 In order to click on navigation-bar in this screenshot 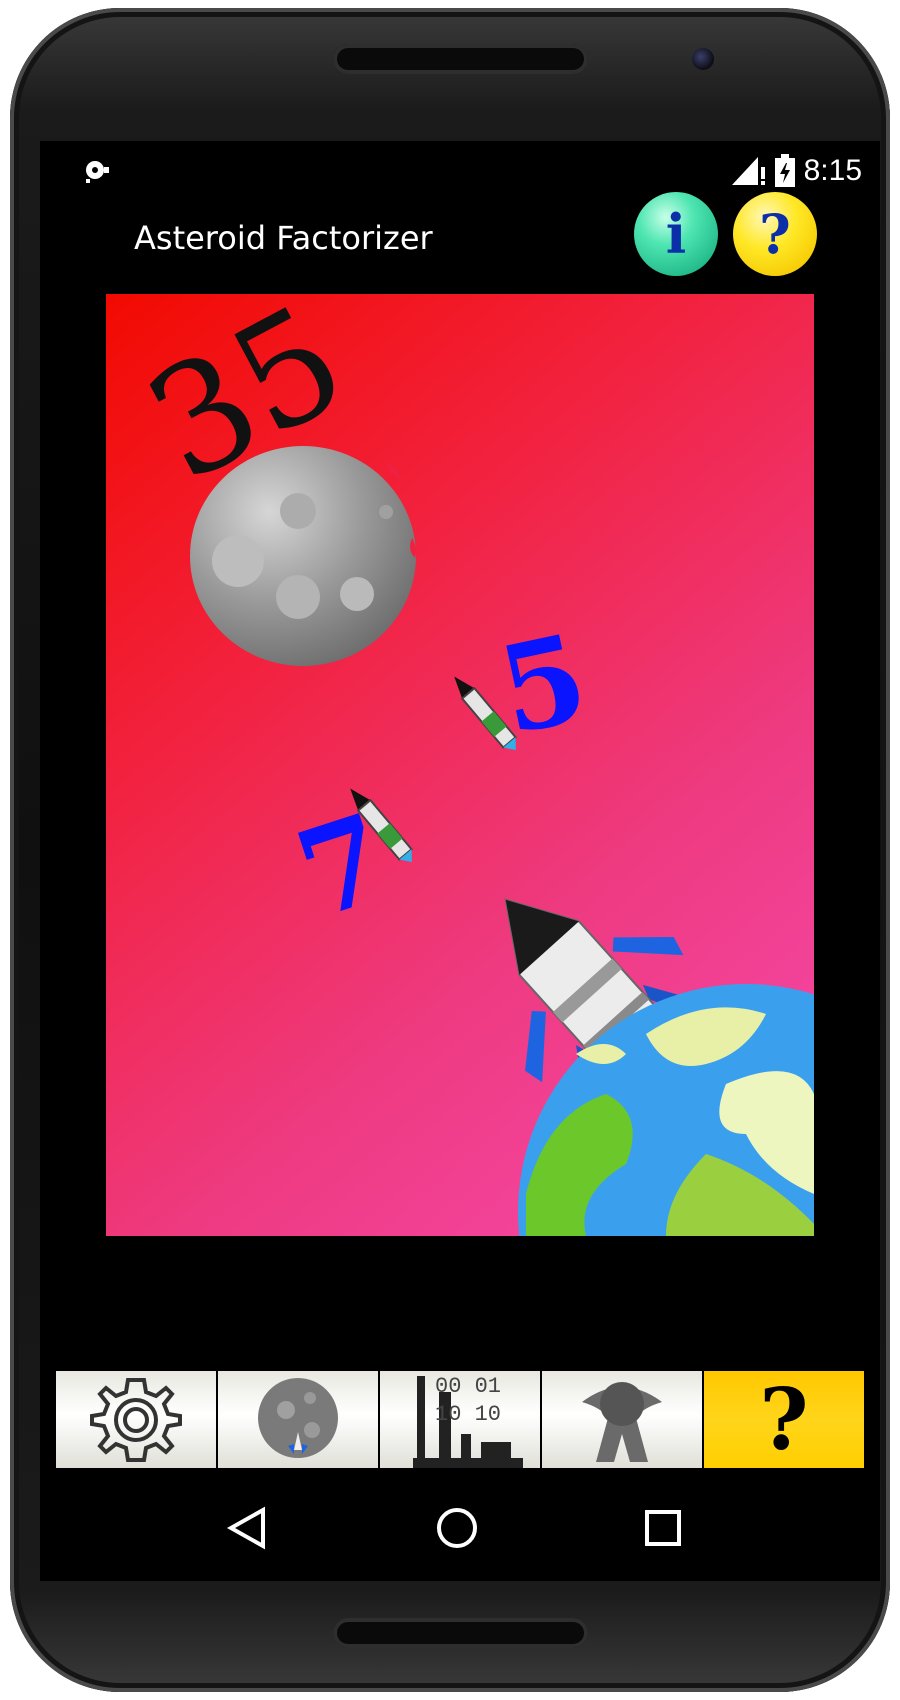, I will do `click(460, 1526)`.